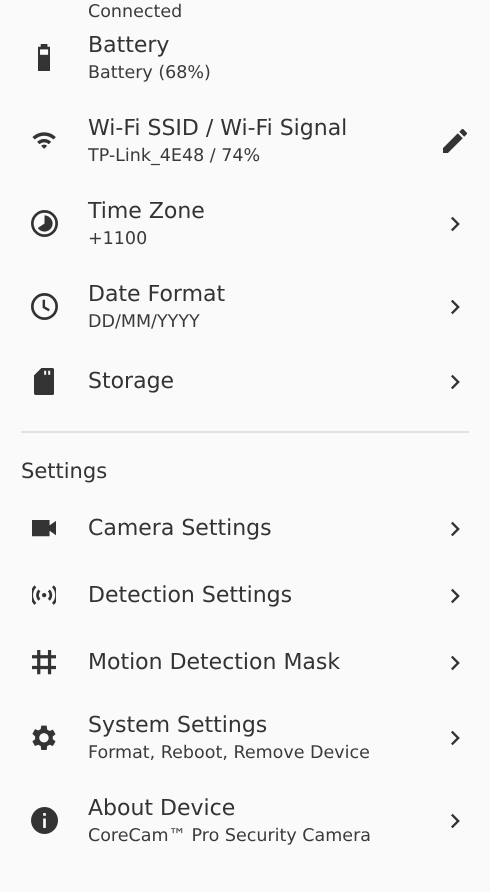 This screenshot has width=490, height=892. Describe the element at coordinates (118, 239) in the screenshot. I see `item-subtitle: +1100` at that location.